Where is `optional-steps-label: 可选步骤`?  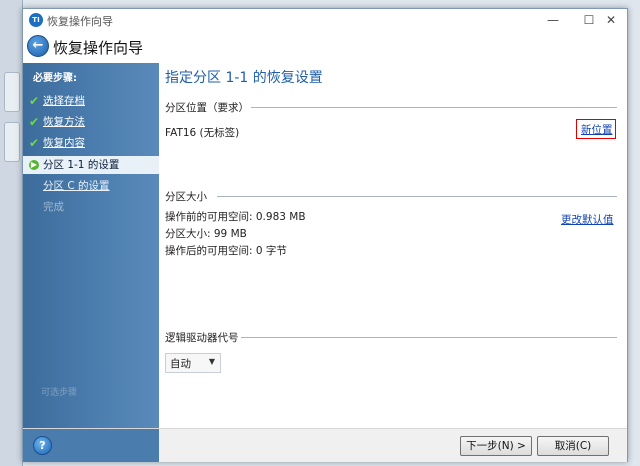 optional-steps-label: 可选步骤 is located at coordinates (59, 393).